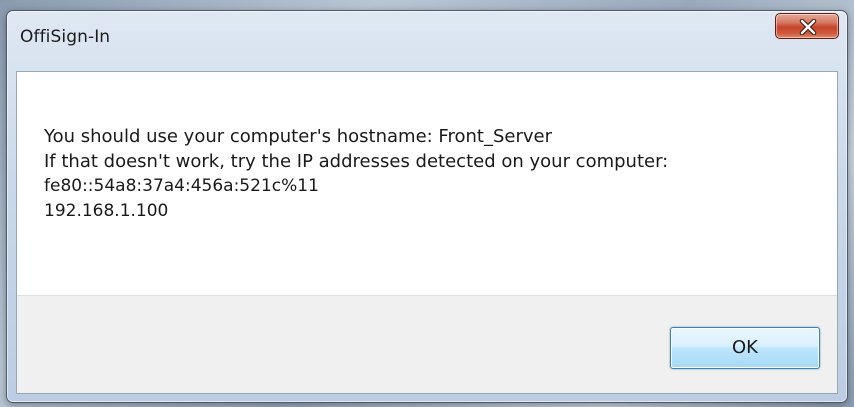 This screenshot has width=854, height=407. I want to click on close-icon, so click(808, 27).